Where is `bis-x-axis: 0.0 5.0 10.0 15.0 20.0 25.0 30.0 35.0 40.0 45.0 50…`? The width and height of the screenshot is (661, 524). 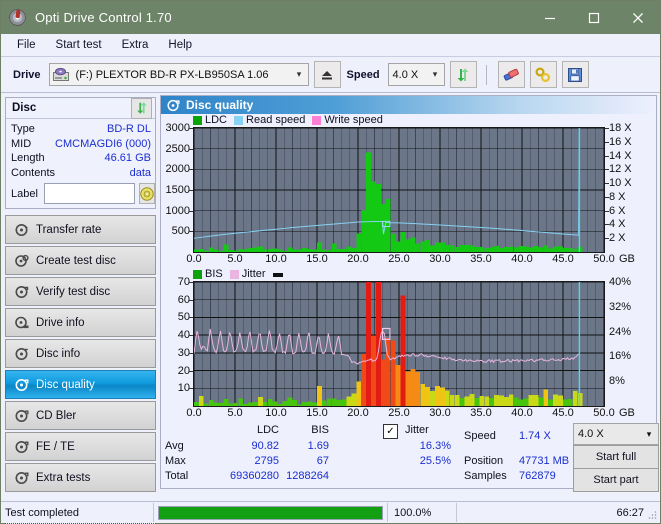
bis-x-axis: 0.0 5.0 10.0 15.0 20.0 25.0 30.0 35.0 40.0 45.0 50… is located at coordinates (421, 414).